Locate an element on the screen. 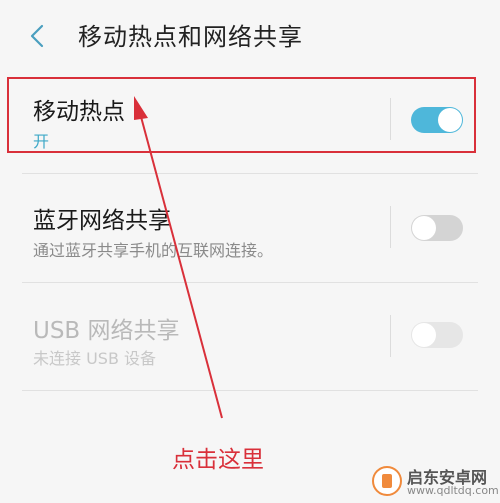  watermark: 启东安卓网 www.qdltdq.com is located at coordinates (435, 481).